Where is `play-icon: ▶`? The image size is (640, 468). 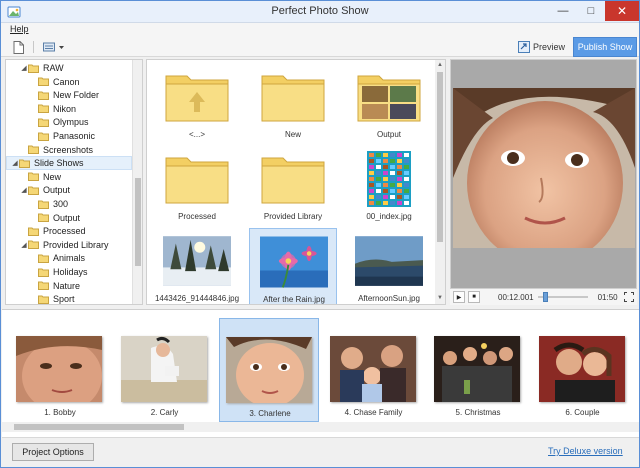
play-icon: ▶ is located at coordinates (459, 297).